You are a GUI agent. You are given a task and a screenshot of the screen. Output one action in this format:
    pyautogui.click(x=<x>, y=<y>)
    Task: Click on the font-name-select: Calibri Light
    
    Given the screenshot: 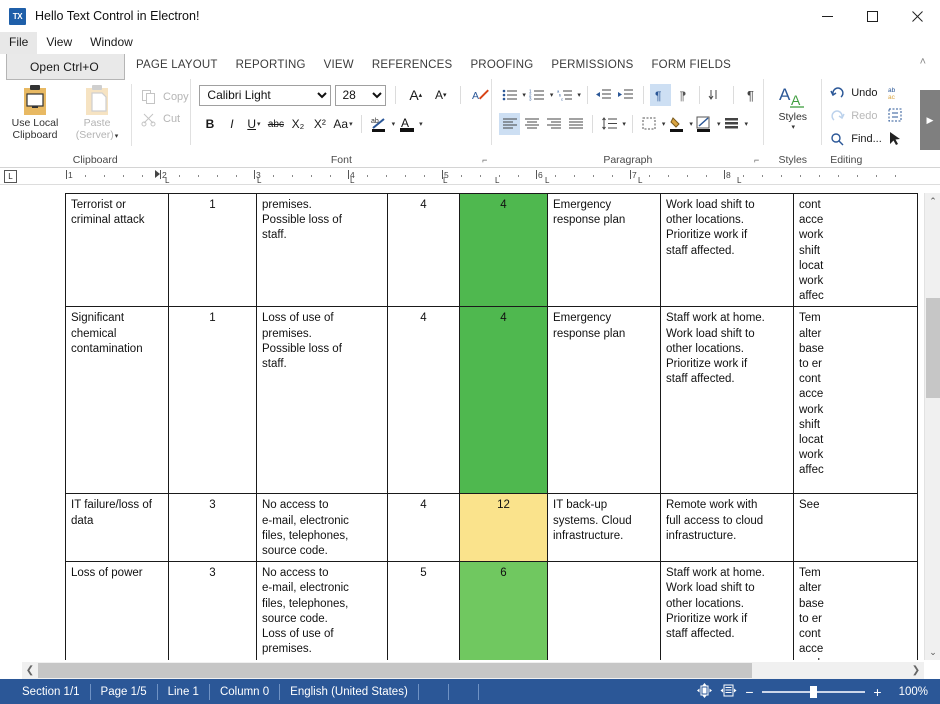 What is the action you would take?
    pyautogui.click(x=265, y=95)
    